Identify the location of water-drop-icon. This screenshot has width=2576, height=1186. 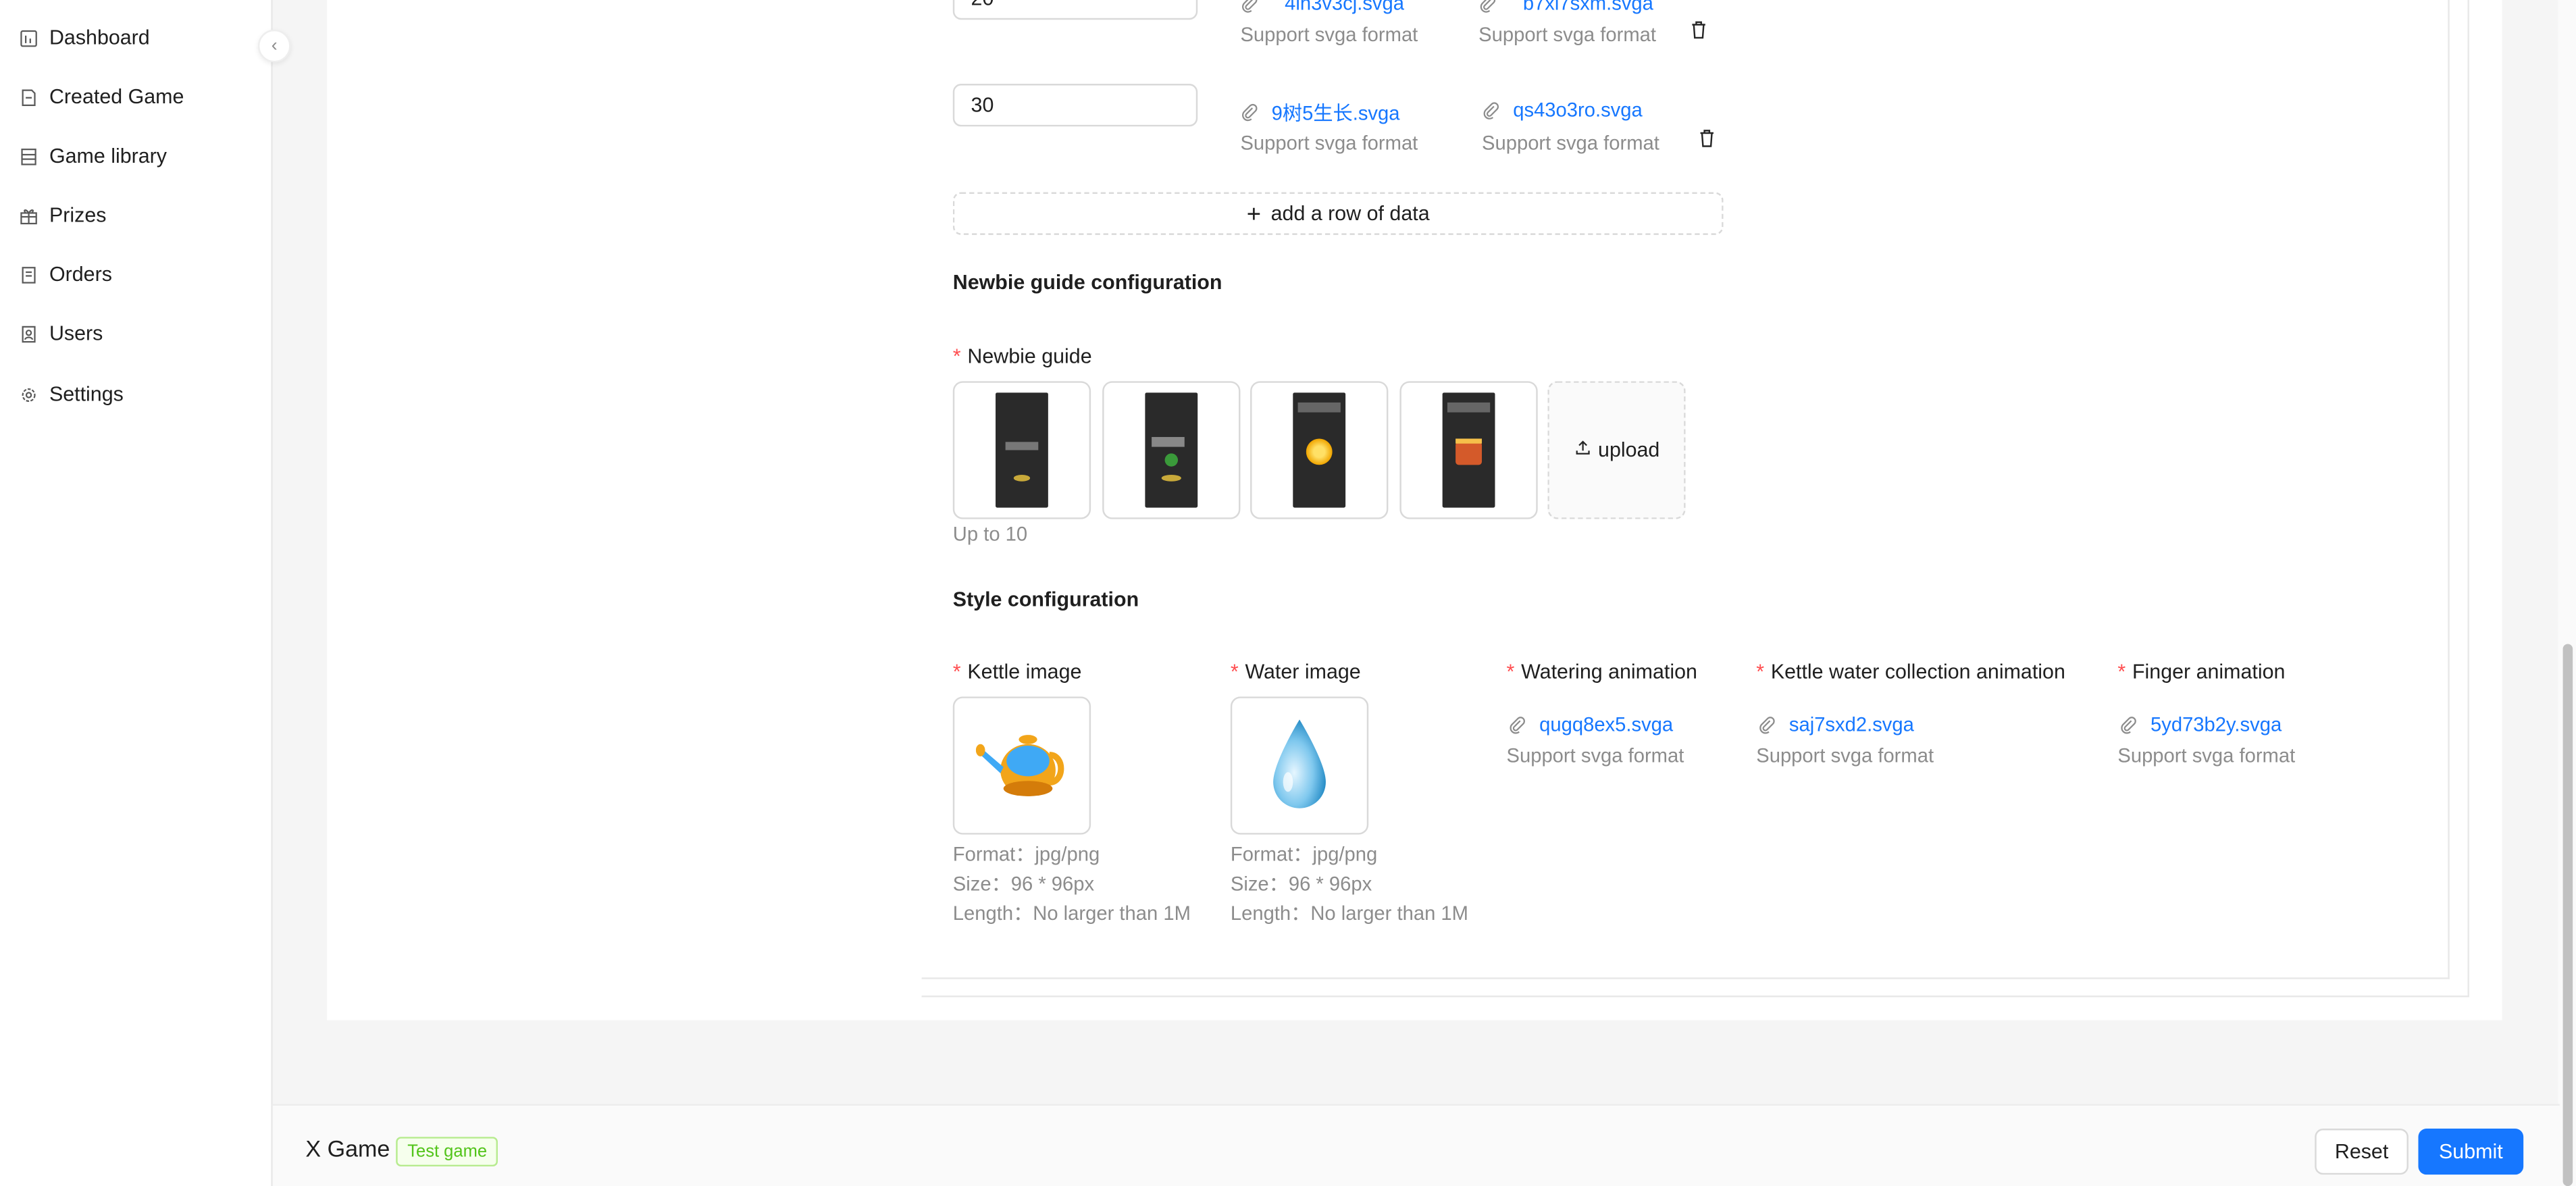
(1299, 763).